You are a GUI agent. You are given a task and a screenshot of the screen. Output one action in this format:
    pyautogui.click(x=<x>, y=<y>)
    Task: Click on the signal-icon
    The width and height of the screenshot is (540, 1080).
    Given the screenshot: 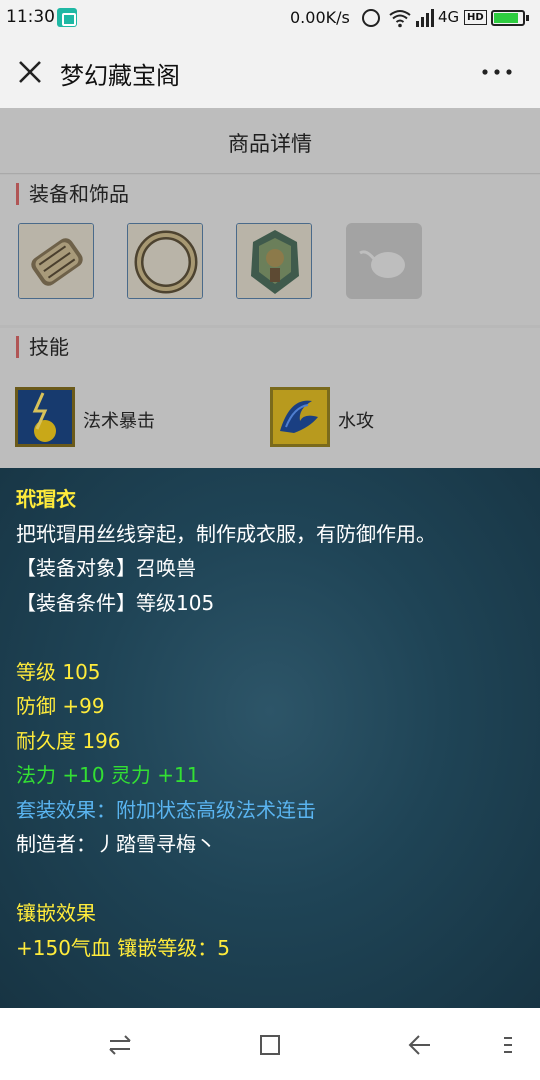 What is the action you would take?
    pyautogui.click(x=425, y=18)
    